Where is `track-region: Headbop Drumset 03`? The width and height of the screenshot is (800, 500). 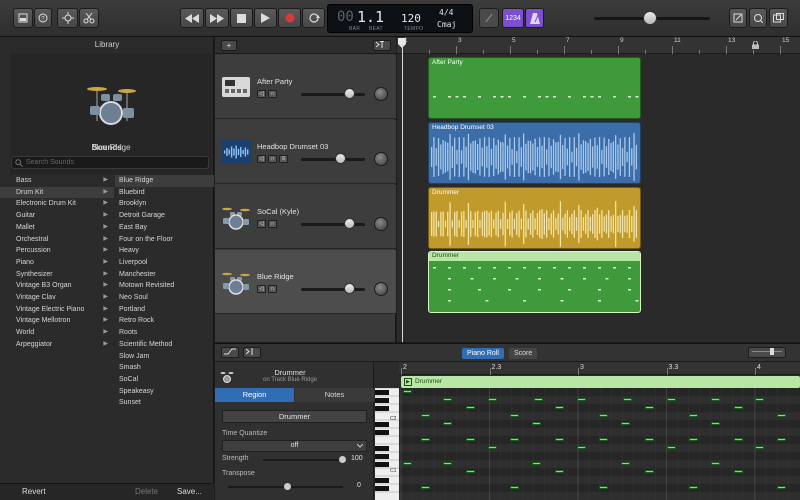 track-region: Headbop Drumset 03 is located at coordinates (534, 153).